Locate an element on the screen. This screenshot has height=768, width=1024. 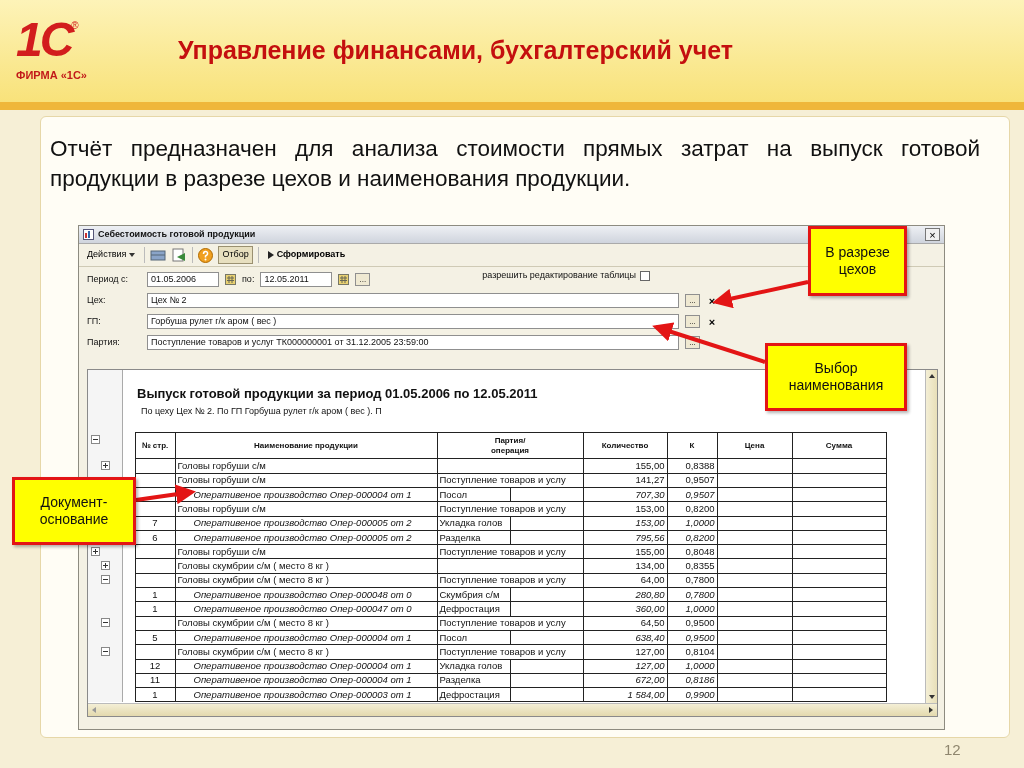
column-header: Наименование продукции is located at coordinates (306, 445).